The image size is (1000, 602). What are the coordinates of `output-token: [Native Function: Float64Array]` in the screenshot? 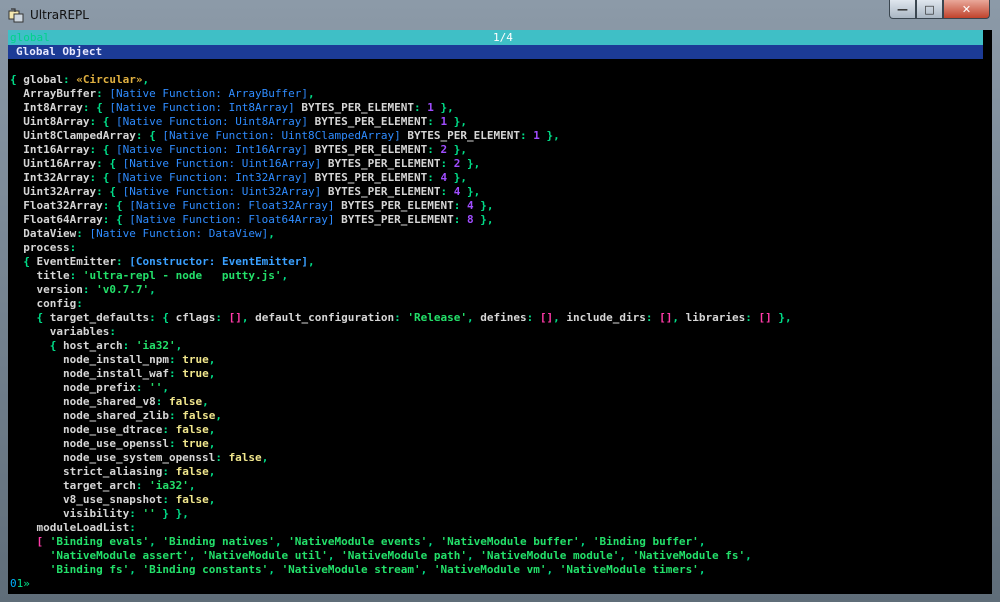 It's located at (232, 219).